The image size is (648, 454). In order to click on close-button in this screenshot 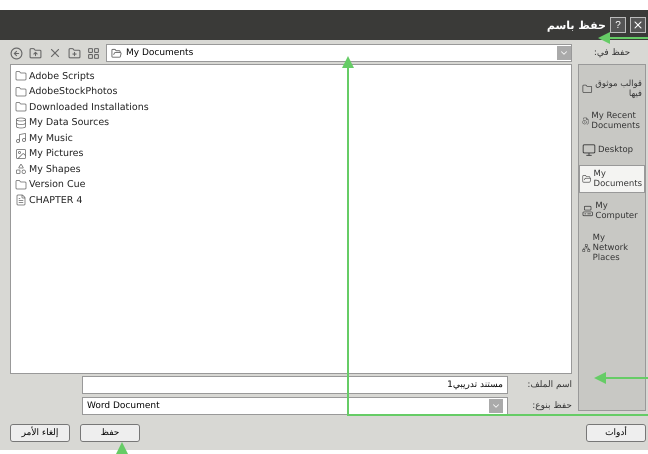, I will do `click(638, 25)`.